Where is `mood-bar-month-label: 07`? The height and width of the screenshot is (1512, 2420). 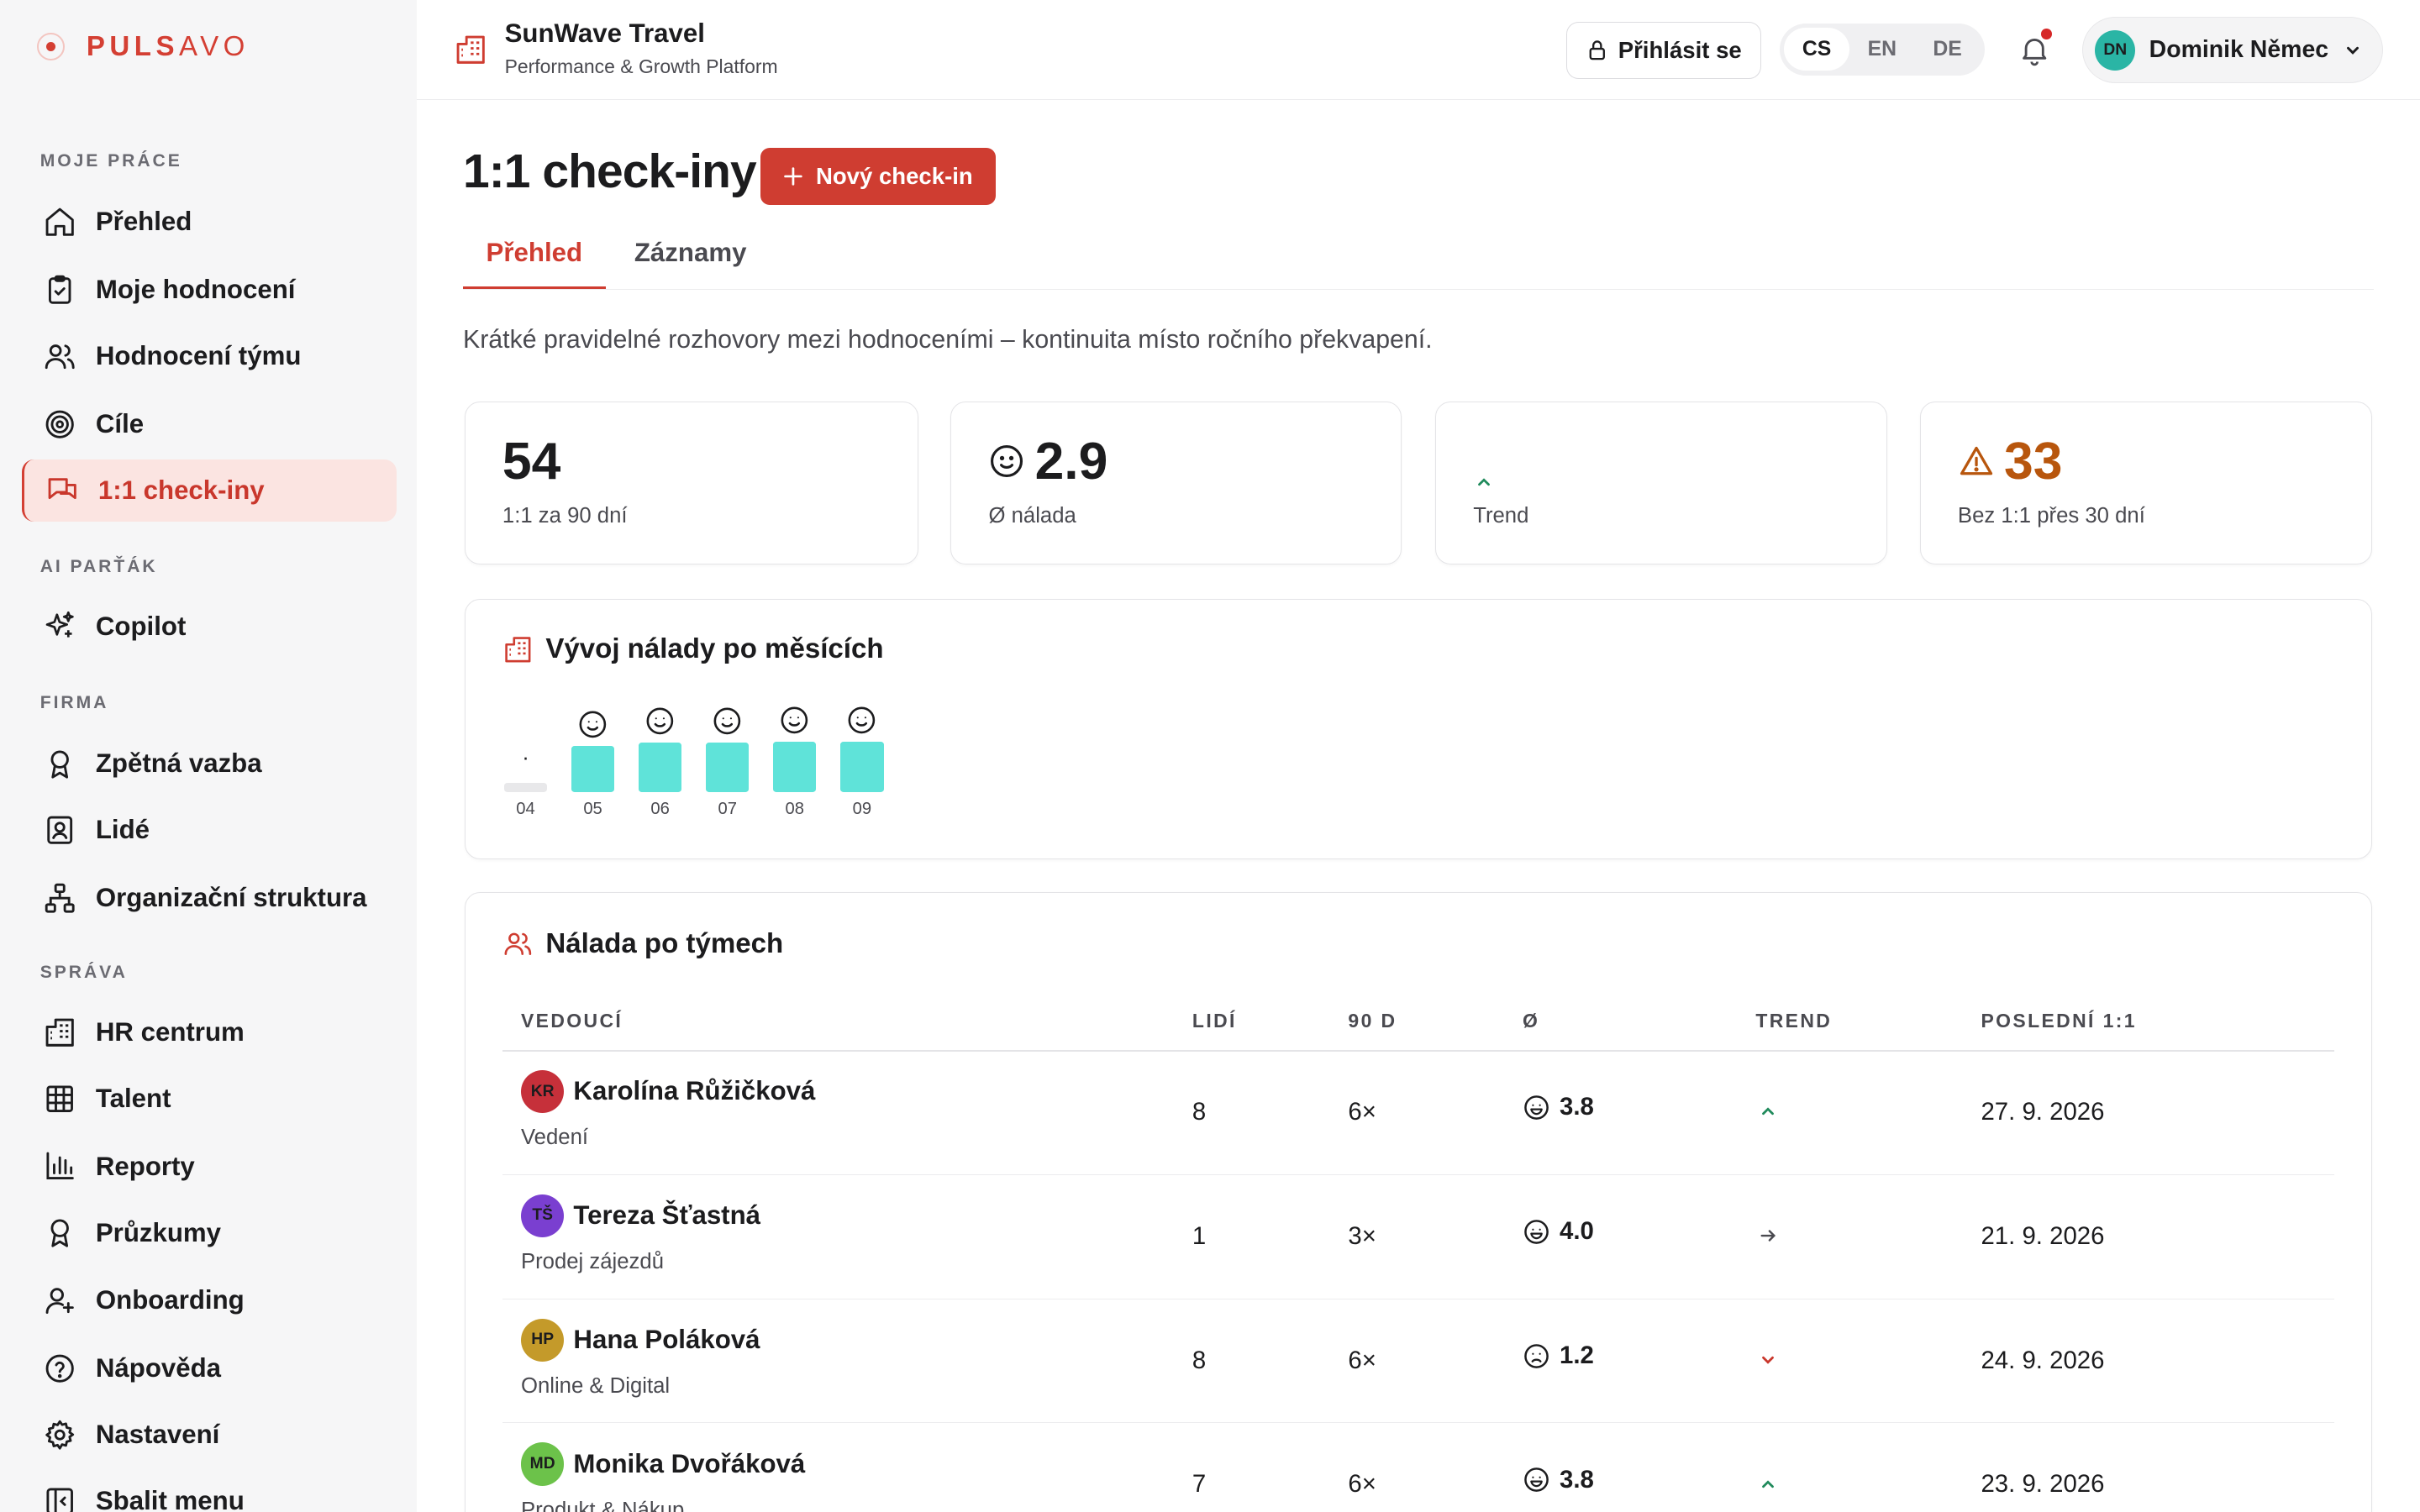
mood-bar-month-label: 07 is located at coordinates (727, 809).